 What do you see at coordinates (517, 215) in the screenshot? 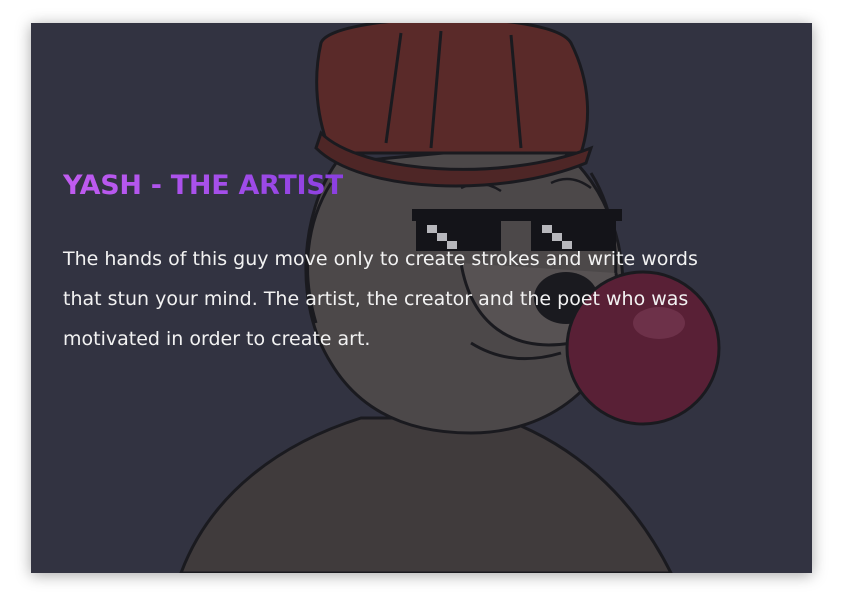
I see `sunglasses-bar` at bounding box center [517, 215].